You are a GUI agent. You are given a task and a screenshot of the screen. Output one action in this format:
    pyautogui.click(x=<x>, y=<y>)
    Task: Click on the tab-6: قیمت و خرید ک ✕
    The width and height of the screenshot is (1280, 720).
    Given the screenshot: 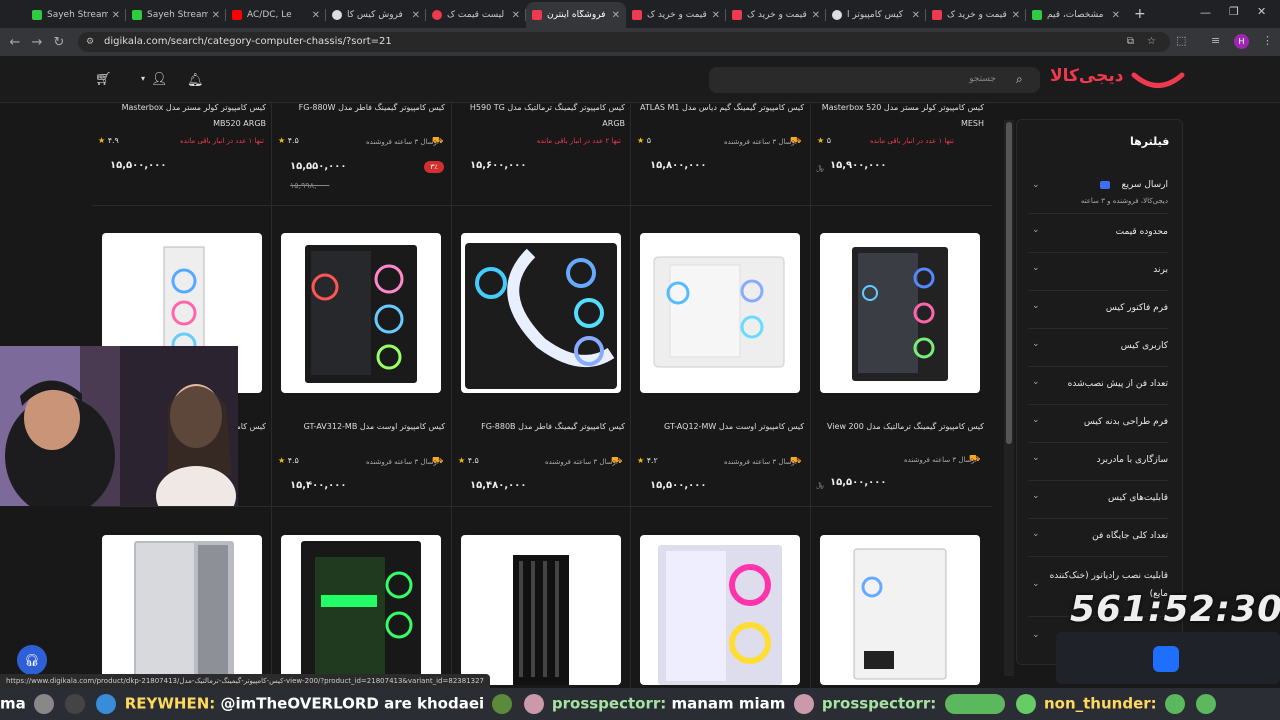 What is the action you would take?
    pyautogui.click(x=676, y=15)
    